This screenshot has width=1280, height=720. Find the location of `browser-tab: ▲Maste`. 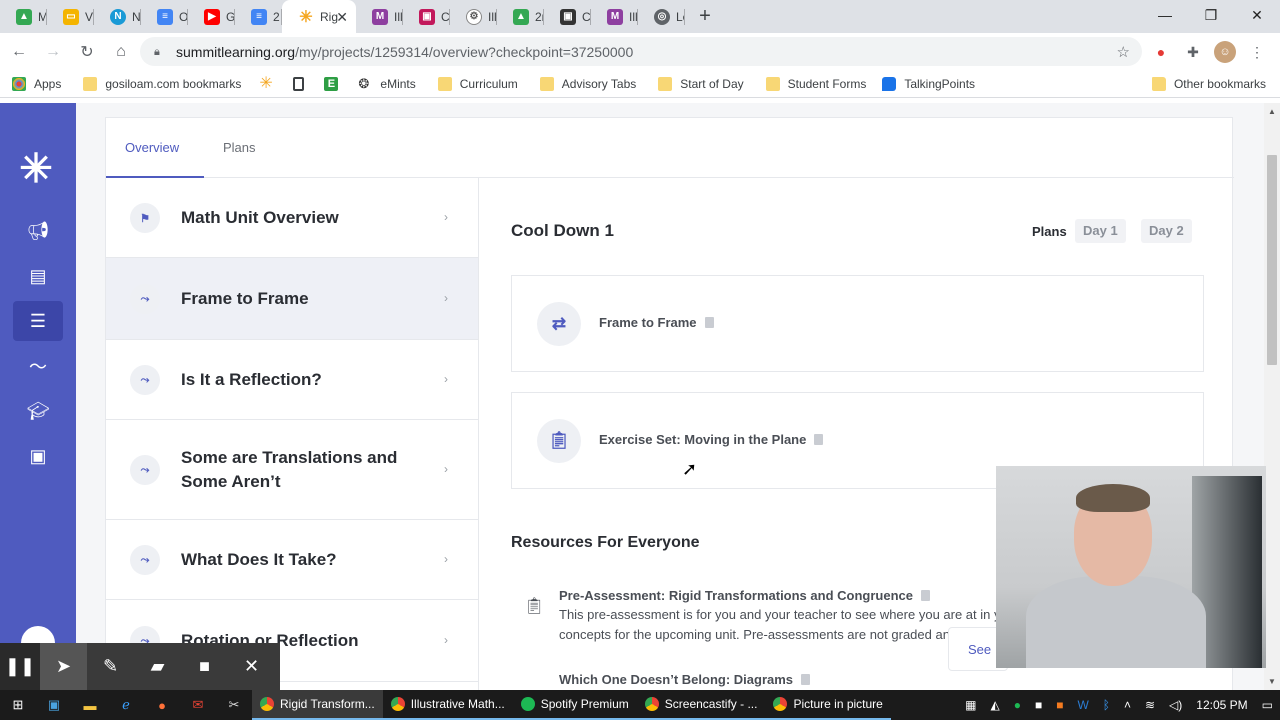

browser-tab: ▲Maste is located at coordinates (23, 16).